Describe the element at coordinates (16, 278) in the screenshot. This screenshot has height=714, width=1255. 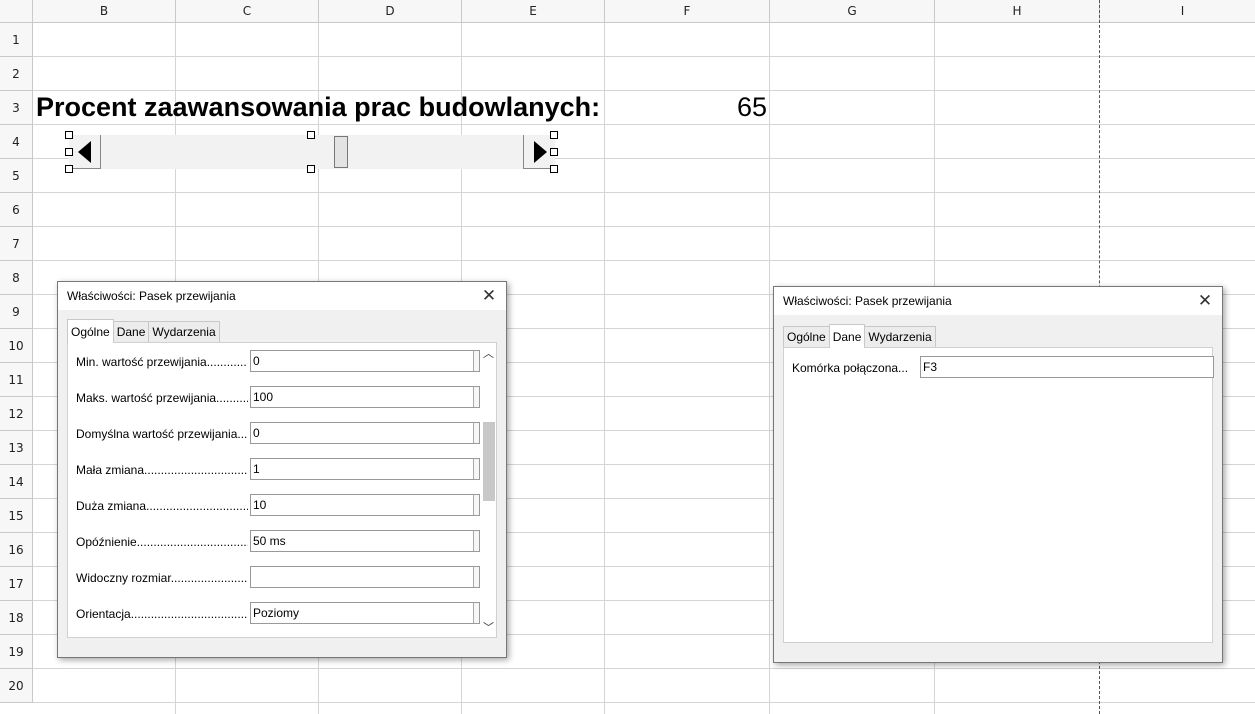
I see `row-header-8: 8` at that location.